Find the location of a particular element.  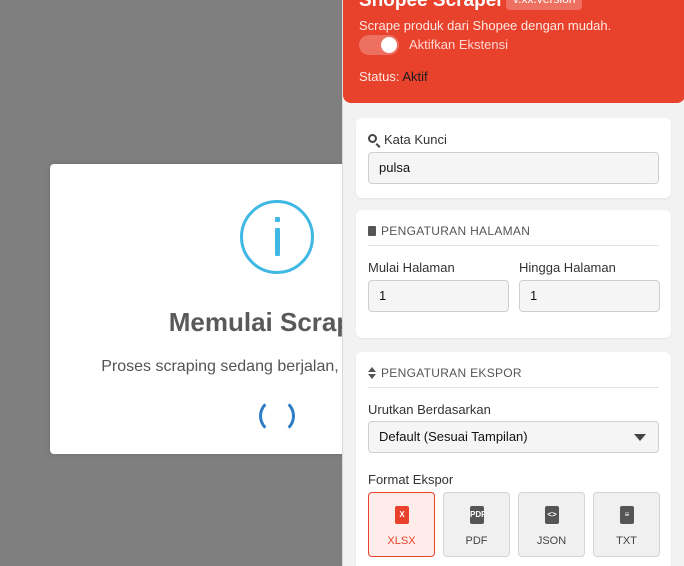

status-value: Aktif is located at coordinates (415, 76).